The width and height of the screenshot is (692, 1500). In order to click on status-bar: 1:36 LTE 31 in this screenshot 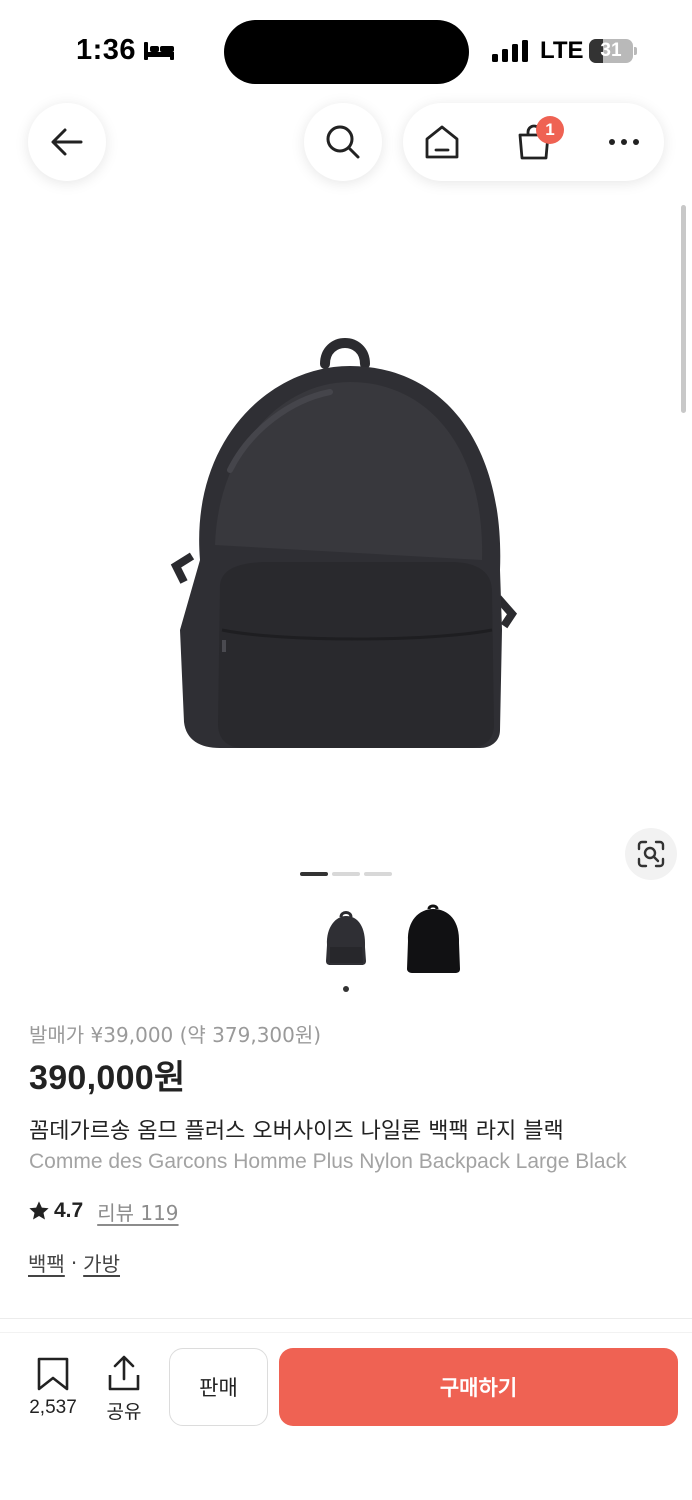, I will do `click(346, 50)`.